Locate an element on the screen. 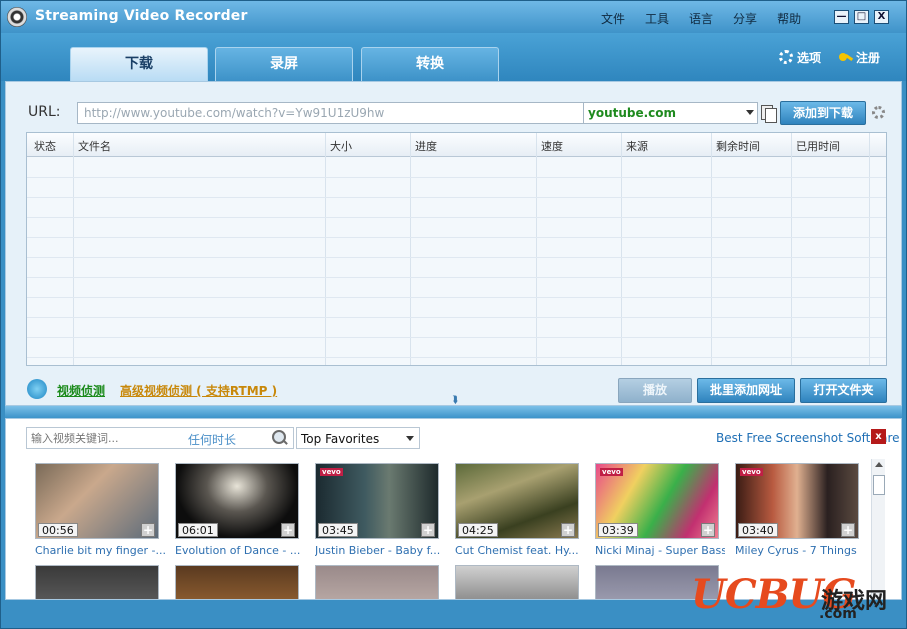 This screenshot has width=907, height=629. app-title: Streaming Video Recorder is located at coordinates (141, 16).